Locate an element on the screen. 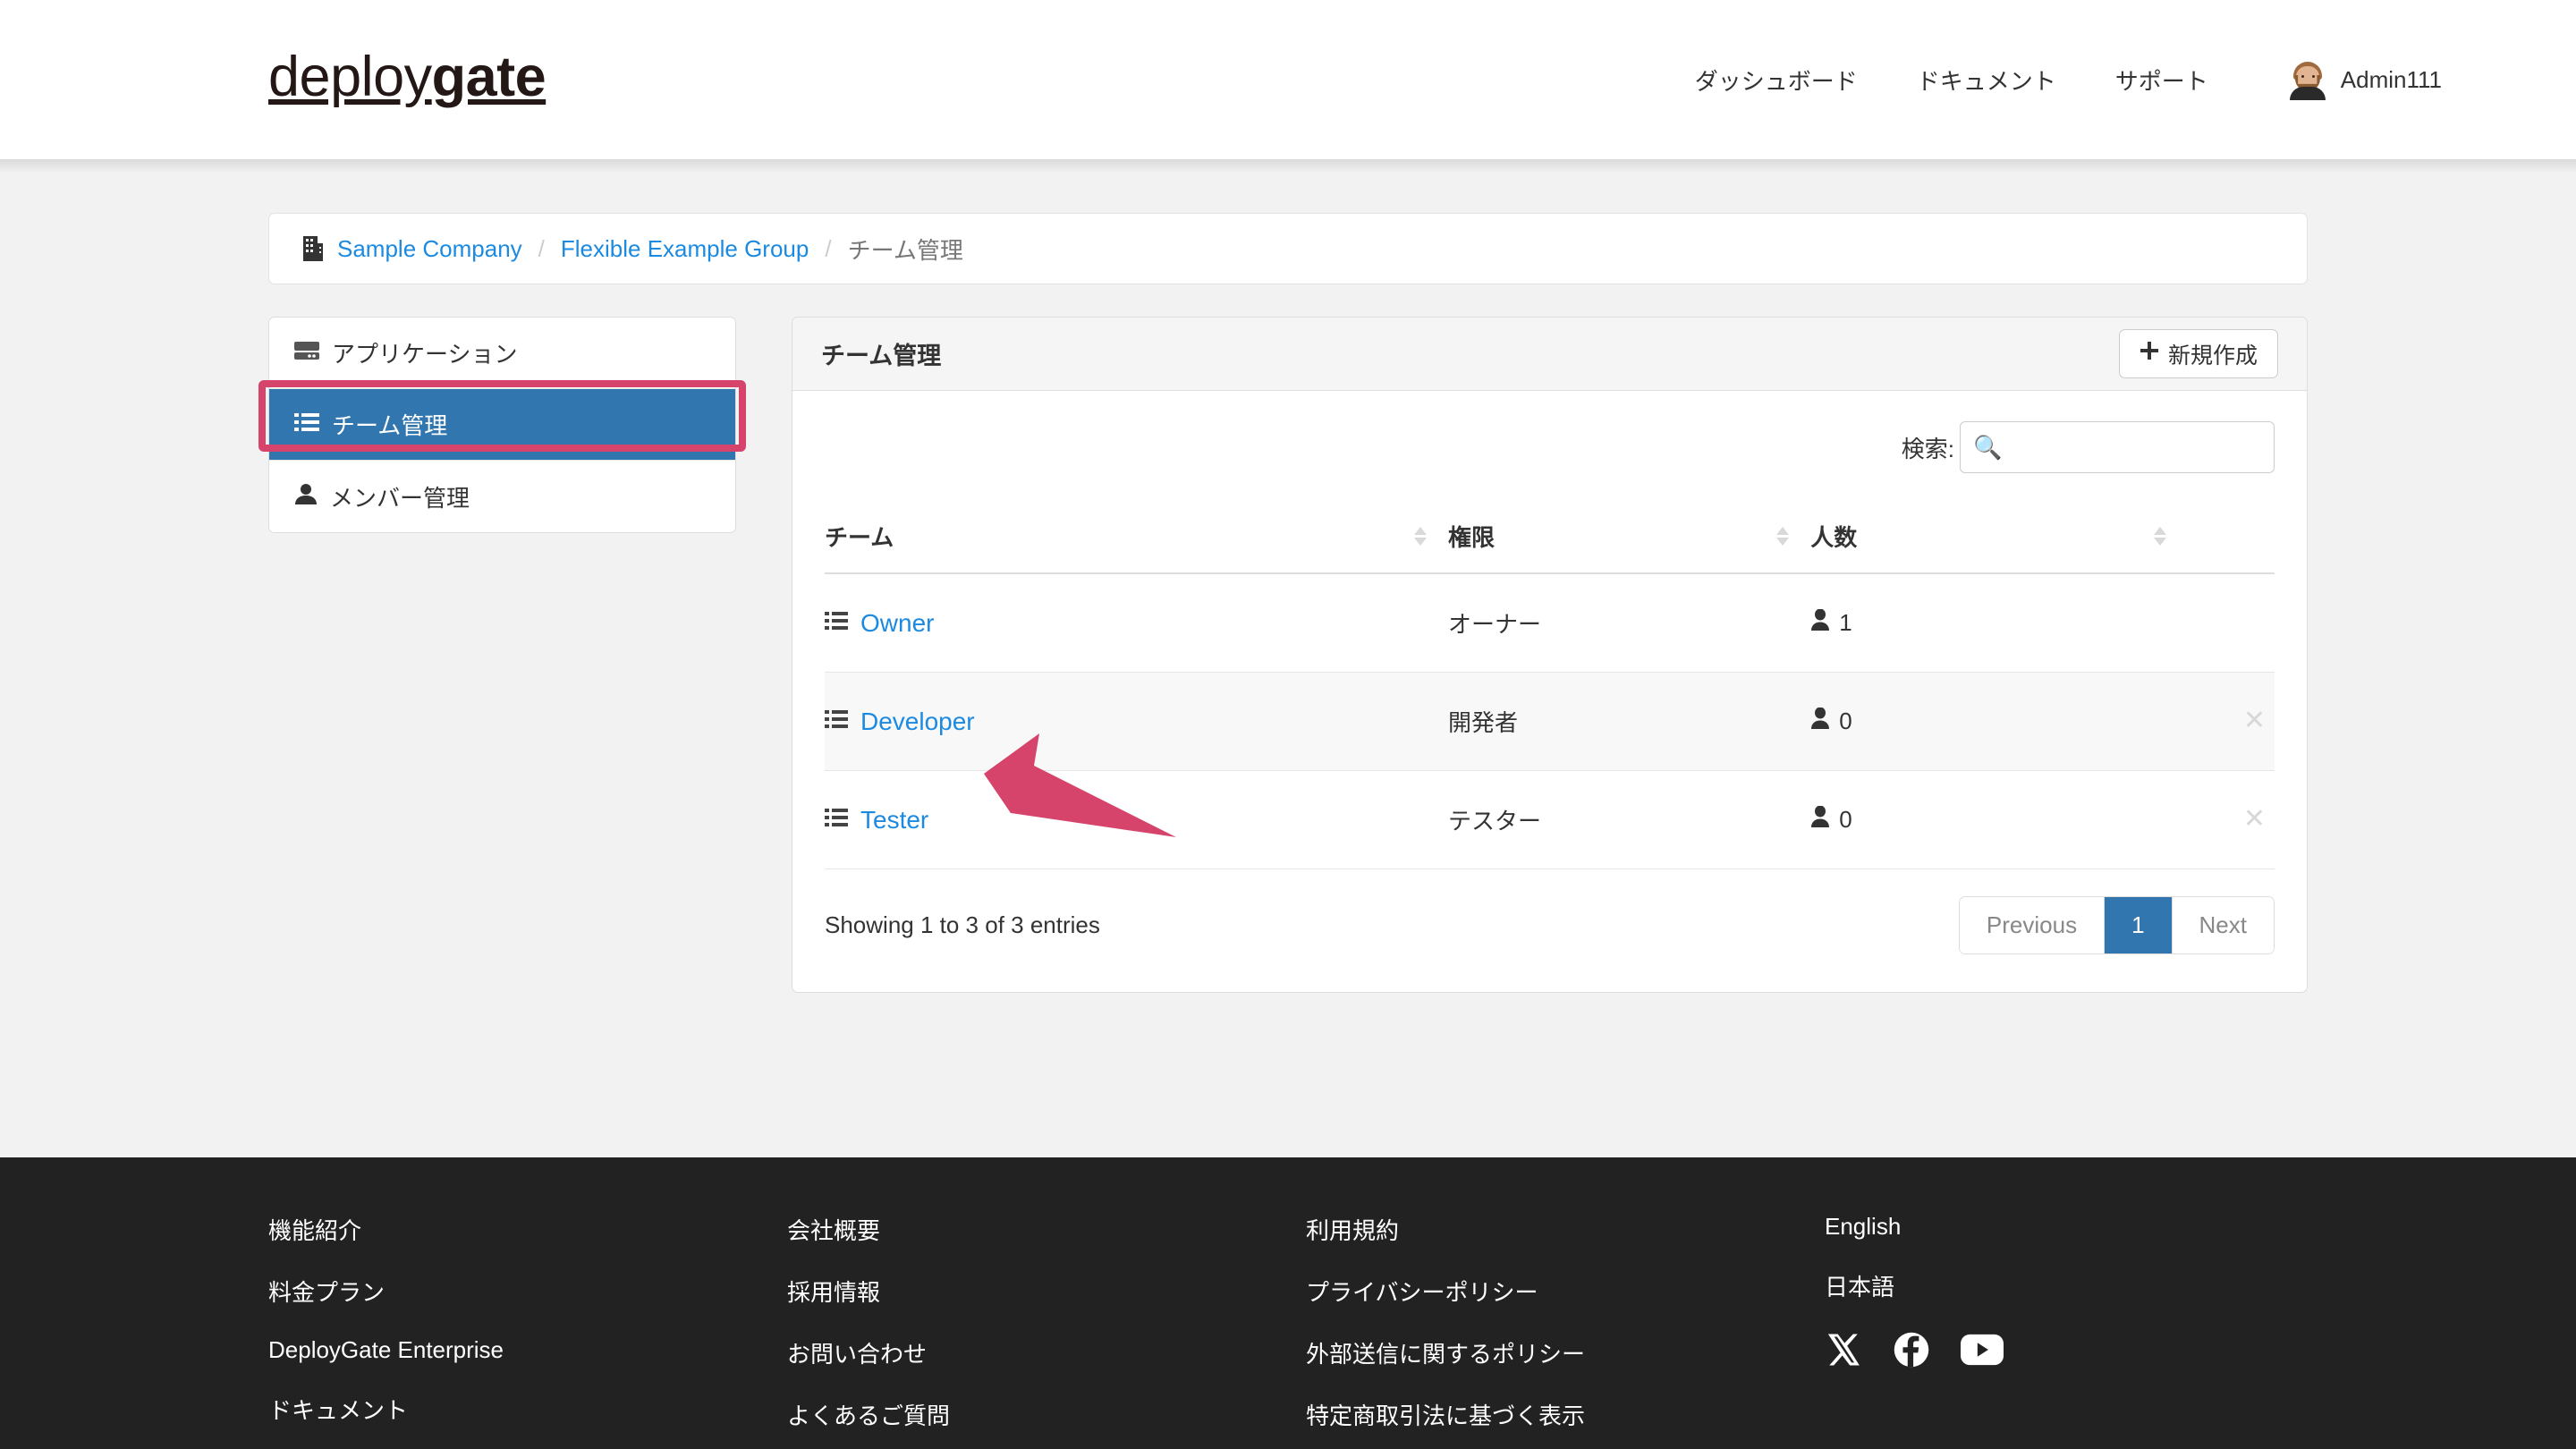 This screenshot has width=2576, height=1449. team-link: Owner is located at coordinates (897, 623).